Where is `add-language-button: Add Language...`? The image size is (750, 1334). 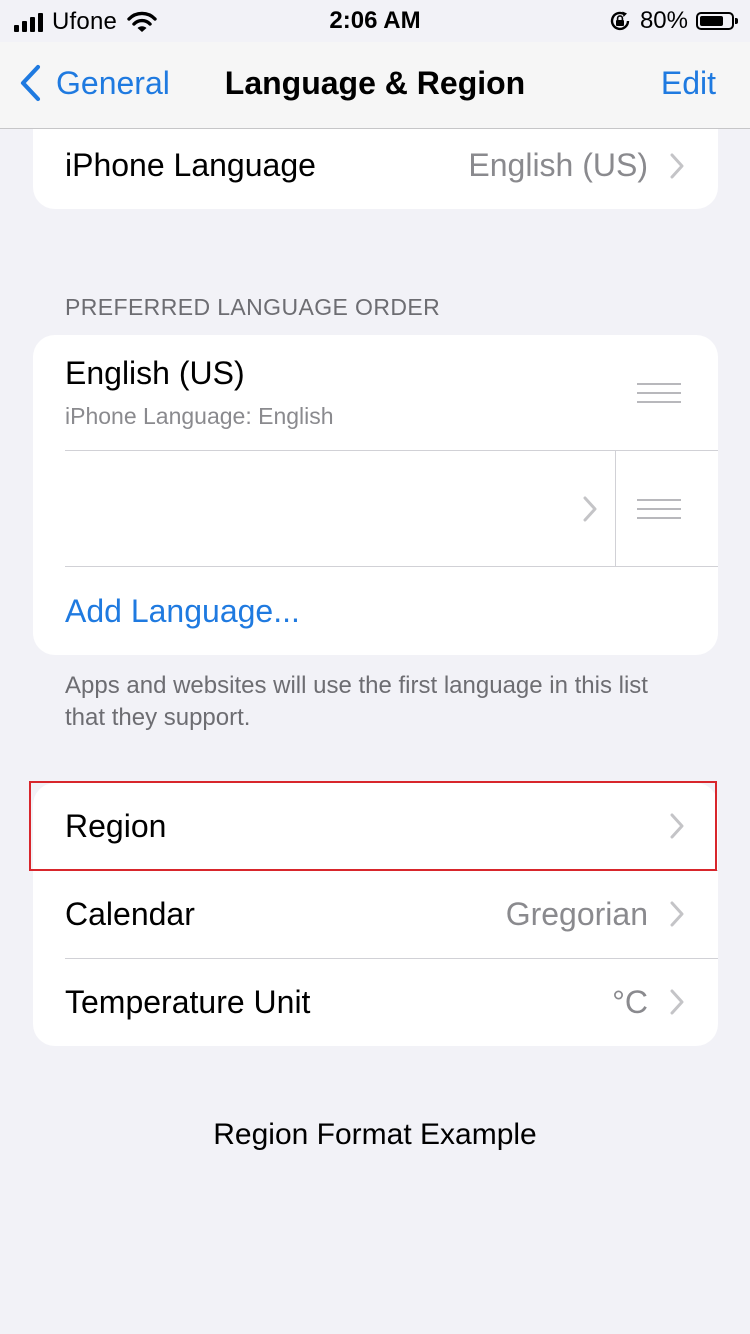 add-language-button: Add Language... is located at coordinates (375, 611).